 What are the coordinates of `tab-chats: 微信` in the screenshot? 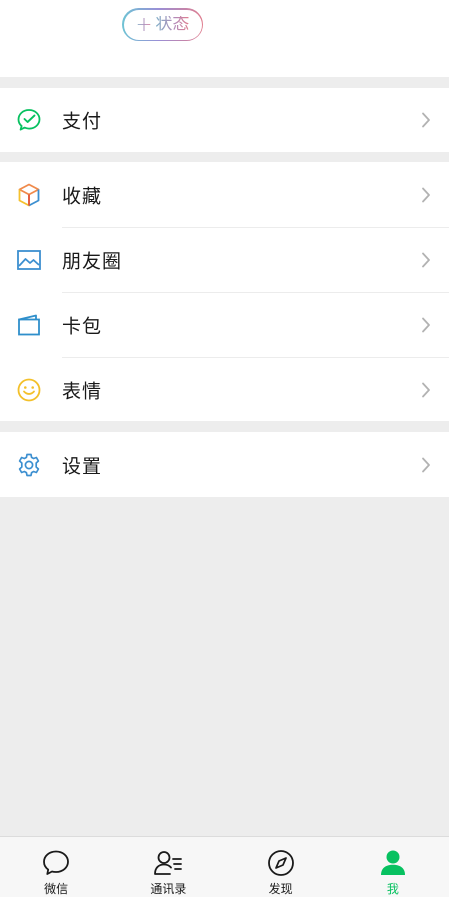 It's located at (56, 867).